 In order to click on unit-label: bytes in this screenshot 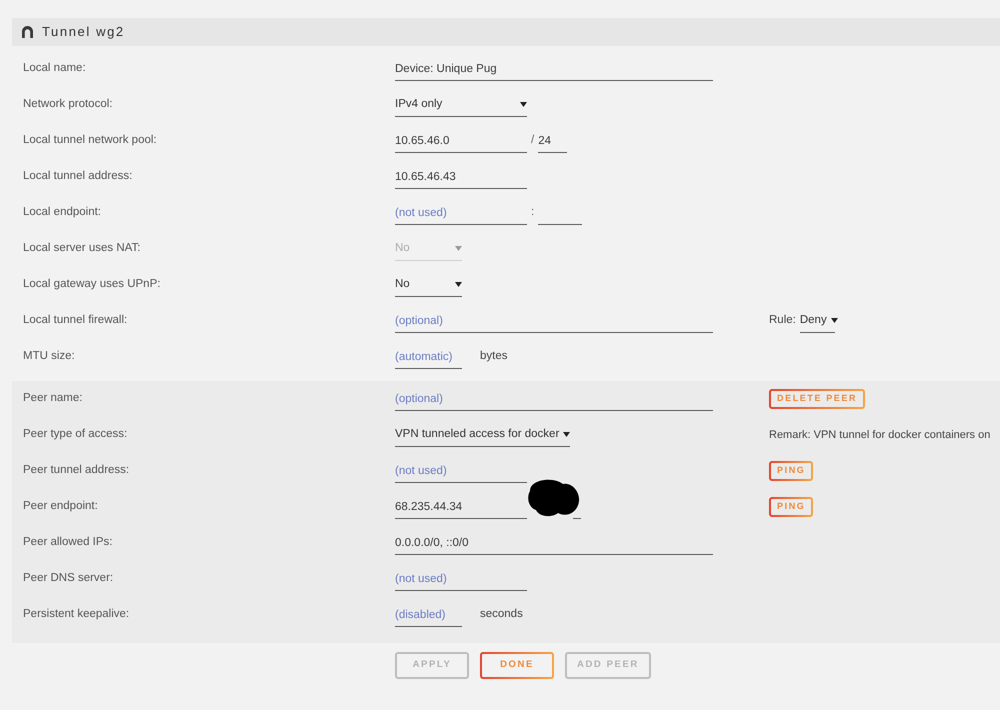, I will do `click(494, 356)`.